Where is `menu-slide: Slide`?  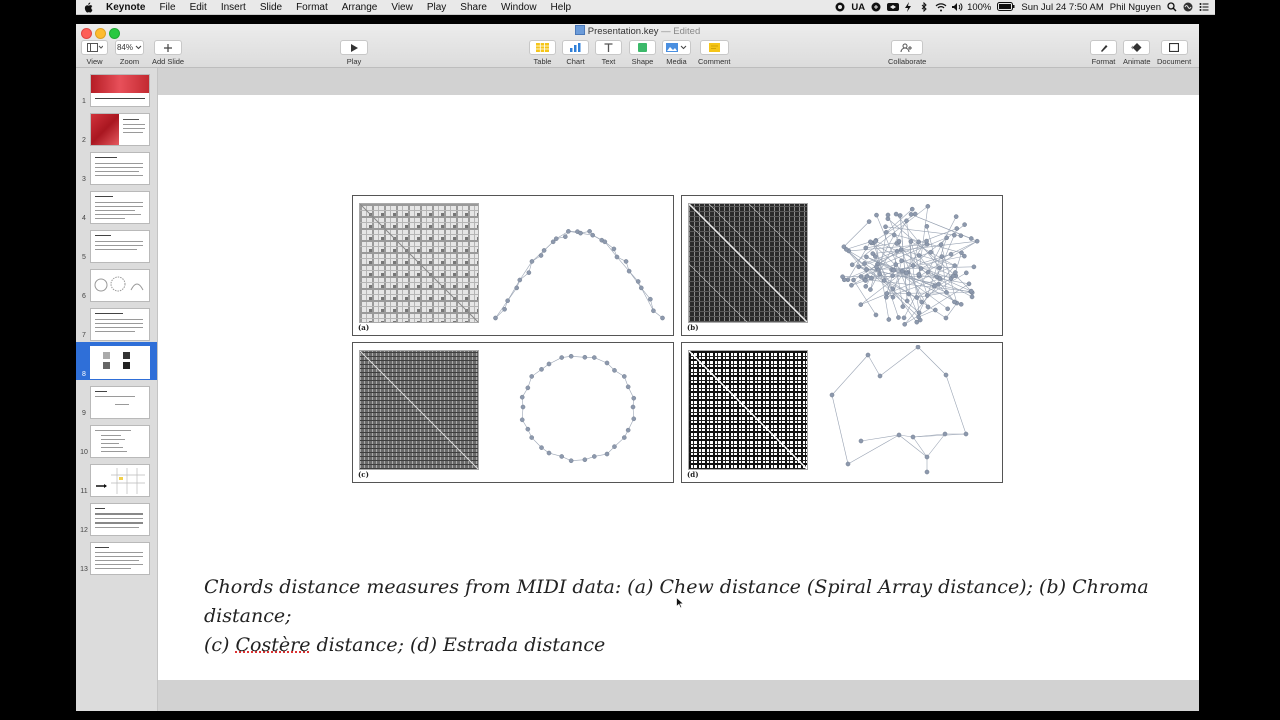 menu-slide: Slide is located at coordinates (271, 7).